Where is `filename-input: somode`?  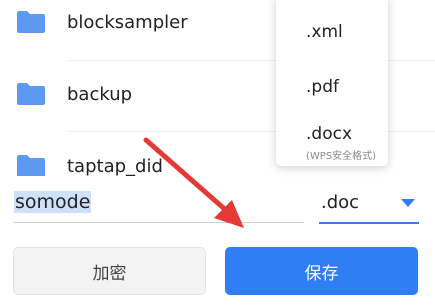 filename-input: somode is located at coordinates (53, 202).